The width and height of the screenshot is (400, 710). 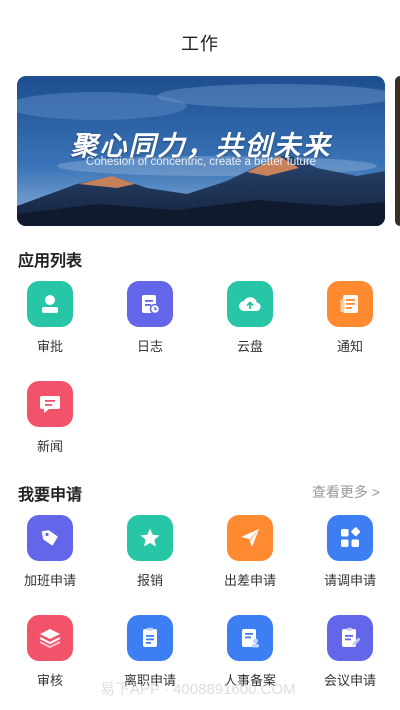 I want to click on view-more-link: 查看更多 >, so click(x=346, y=492).